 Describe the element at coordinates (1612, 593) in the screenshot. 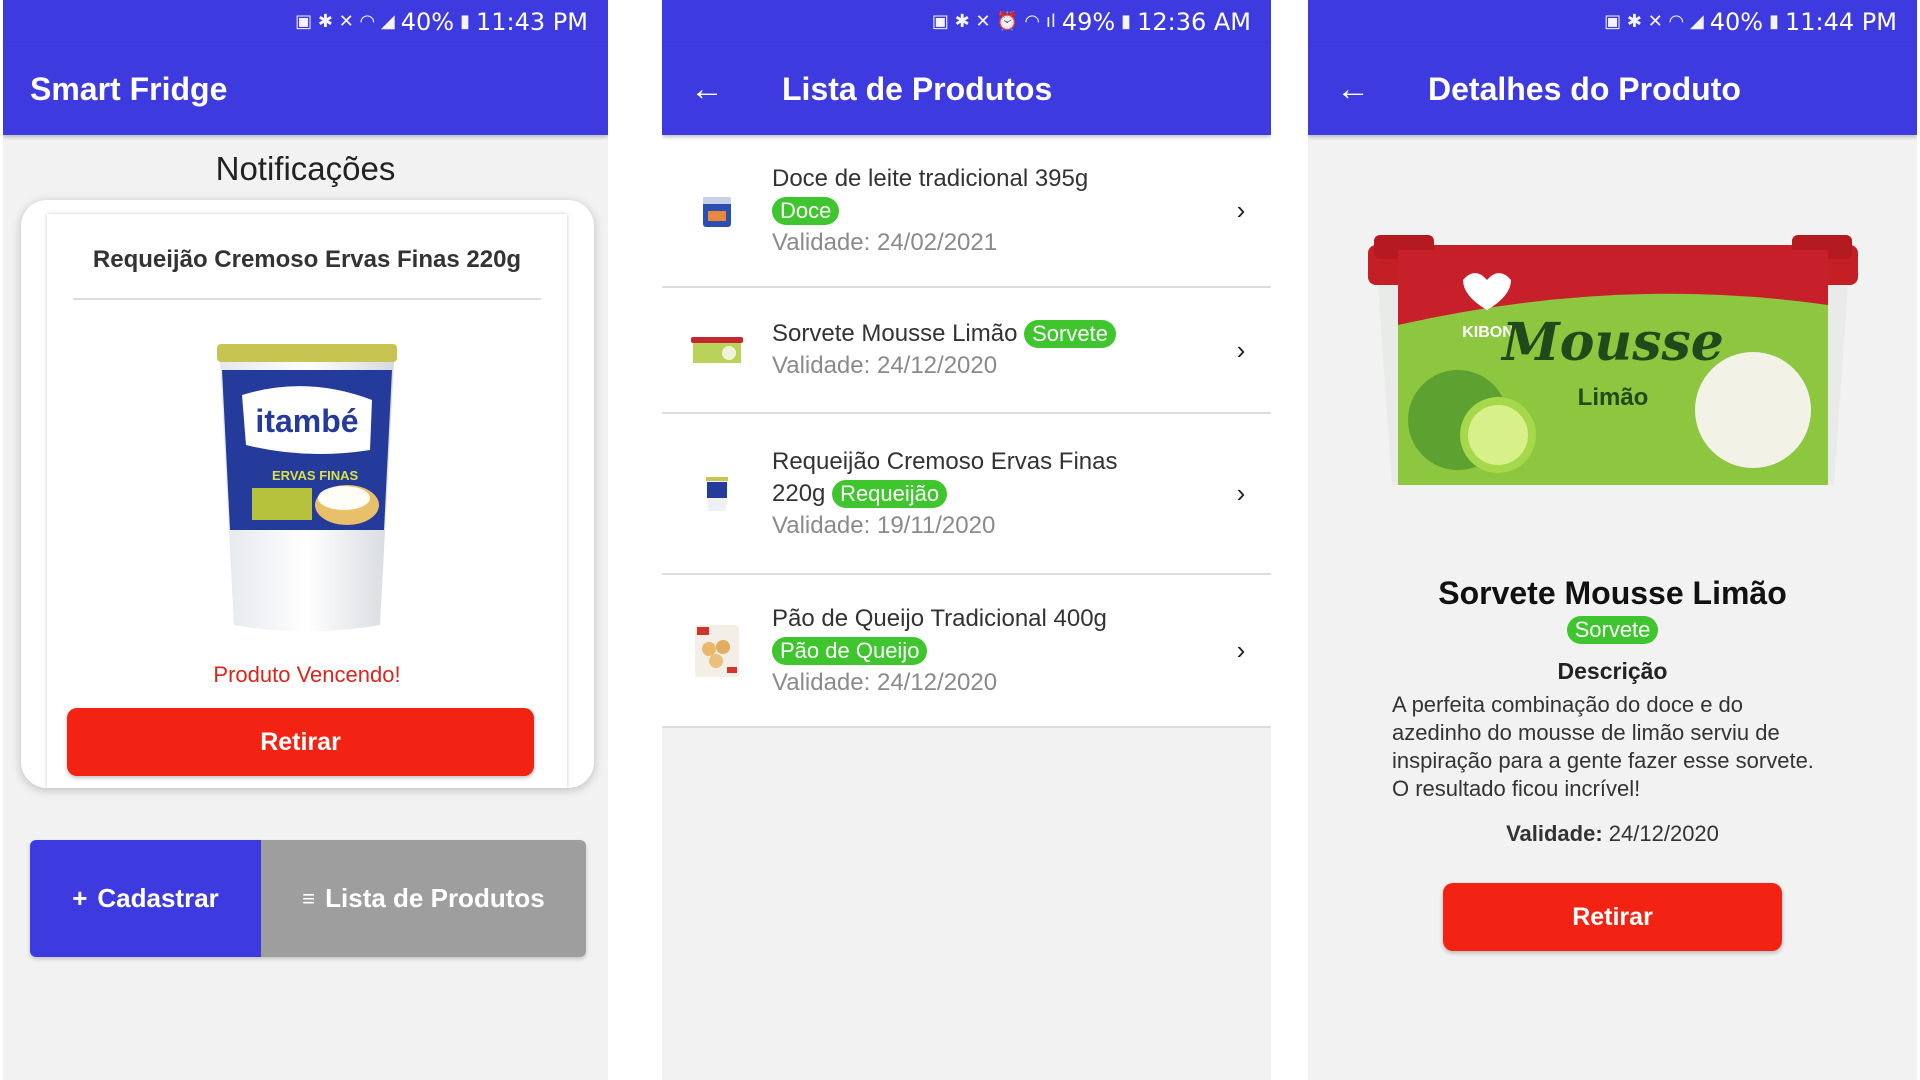

I see `product-title: Sorvete Mousse Limão` at that location.